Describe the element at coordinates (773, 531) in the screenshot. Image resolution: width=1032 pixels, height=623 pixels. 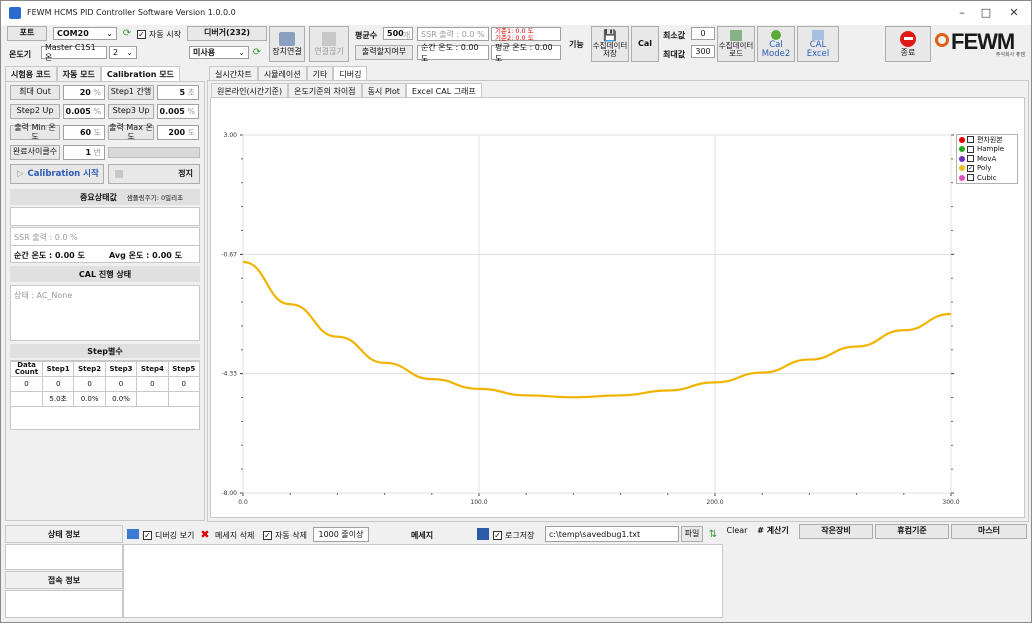
I see `calculator-button: # 계산기` at that location.